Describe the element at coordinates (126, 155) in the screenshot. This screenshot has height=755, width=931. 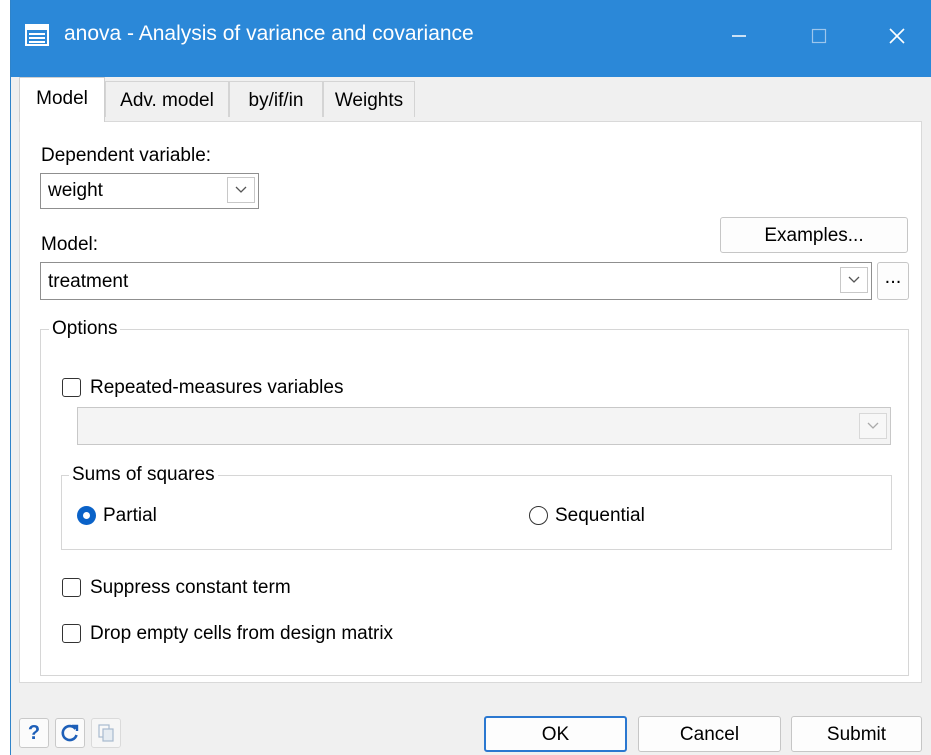
I see `dependent-variable-label: Dependent variable:` at that location.